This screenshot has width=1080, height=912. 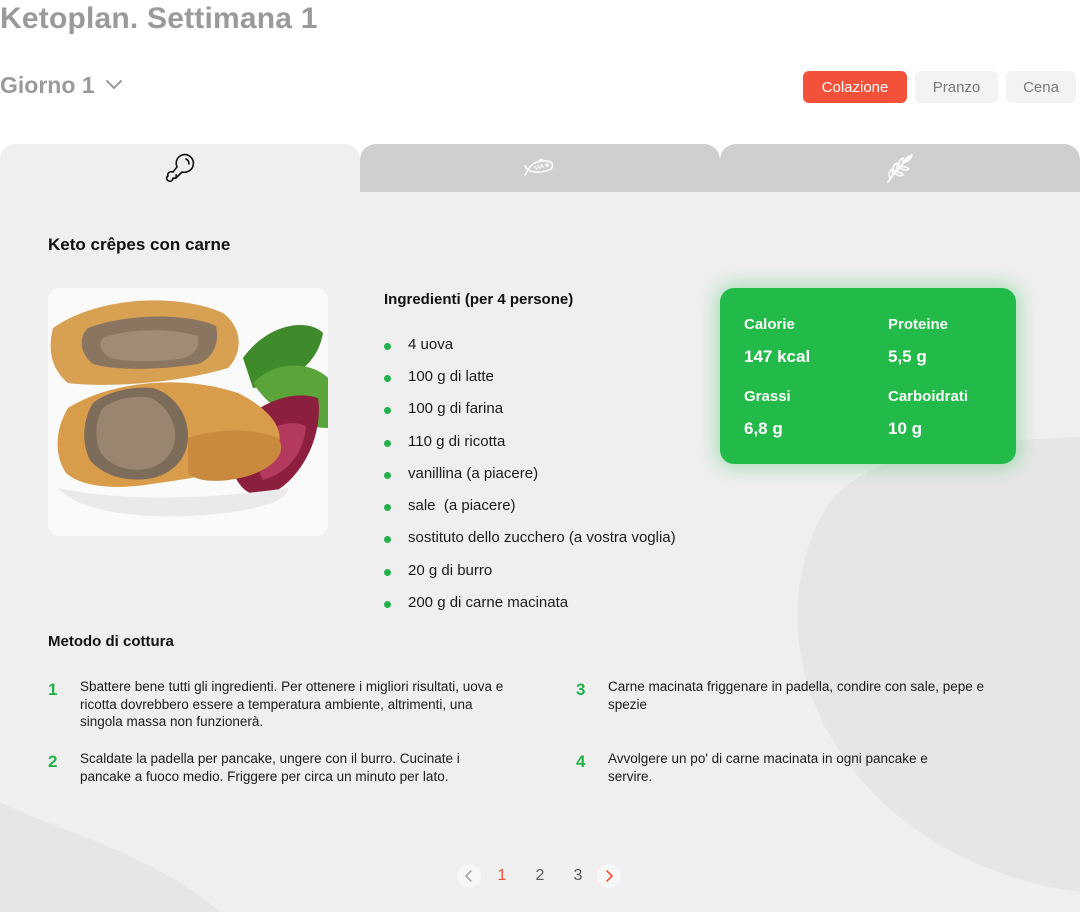 I want to click on list-item: 4 uova, so click(x=530, y=344).